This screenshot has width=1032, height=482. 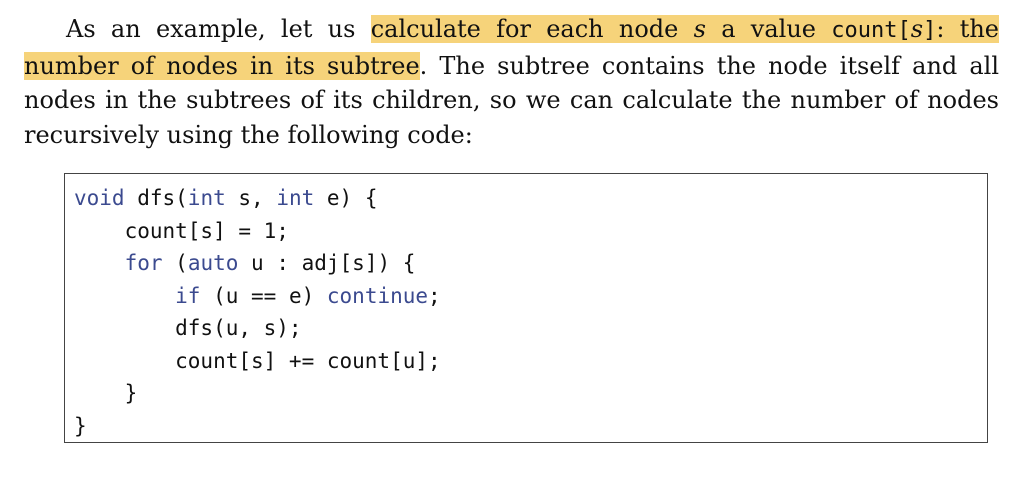 I want to click on math-variable-s-index: s, so click(x=917, y=29).